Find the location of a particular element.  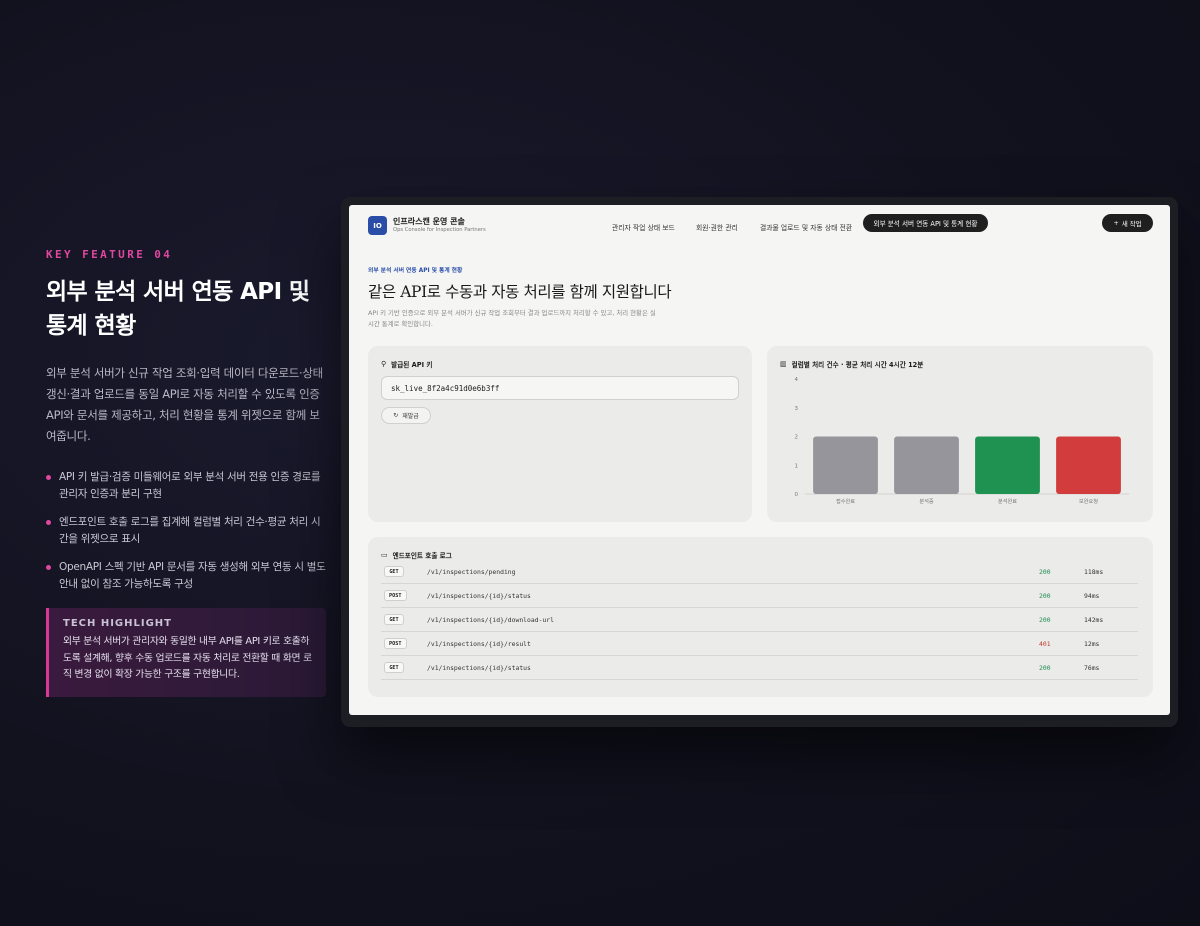

terminal-icon: ▭ is located at coordinates (384, 555).